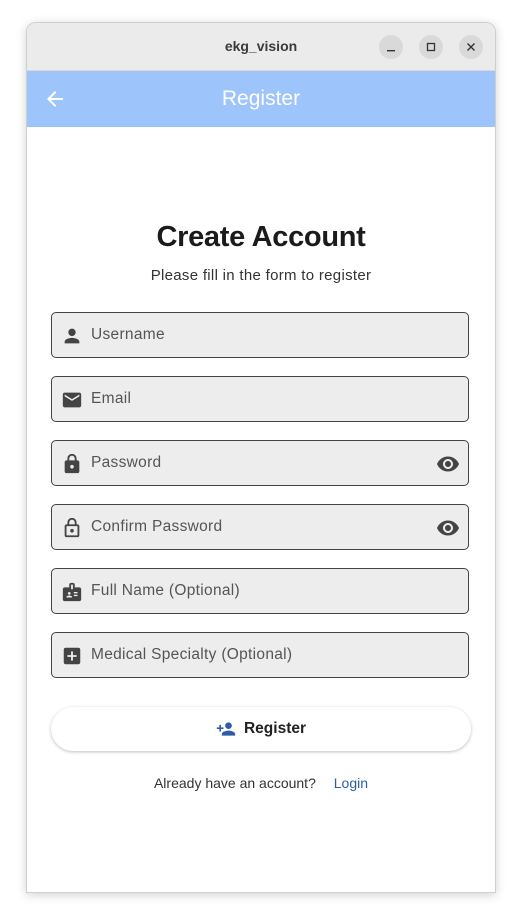  I want to click on lock-outline-icon, so click(72, 527).